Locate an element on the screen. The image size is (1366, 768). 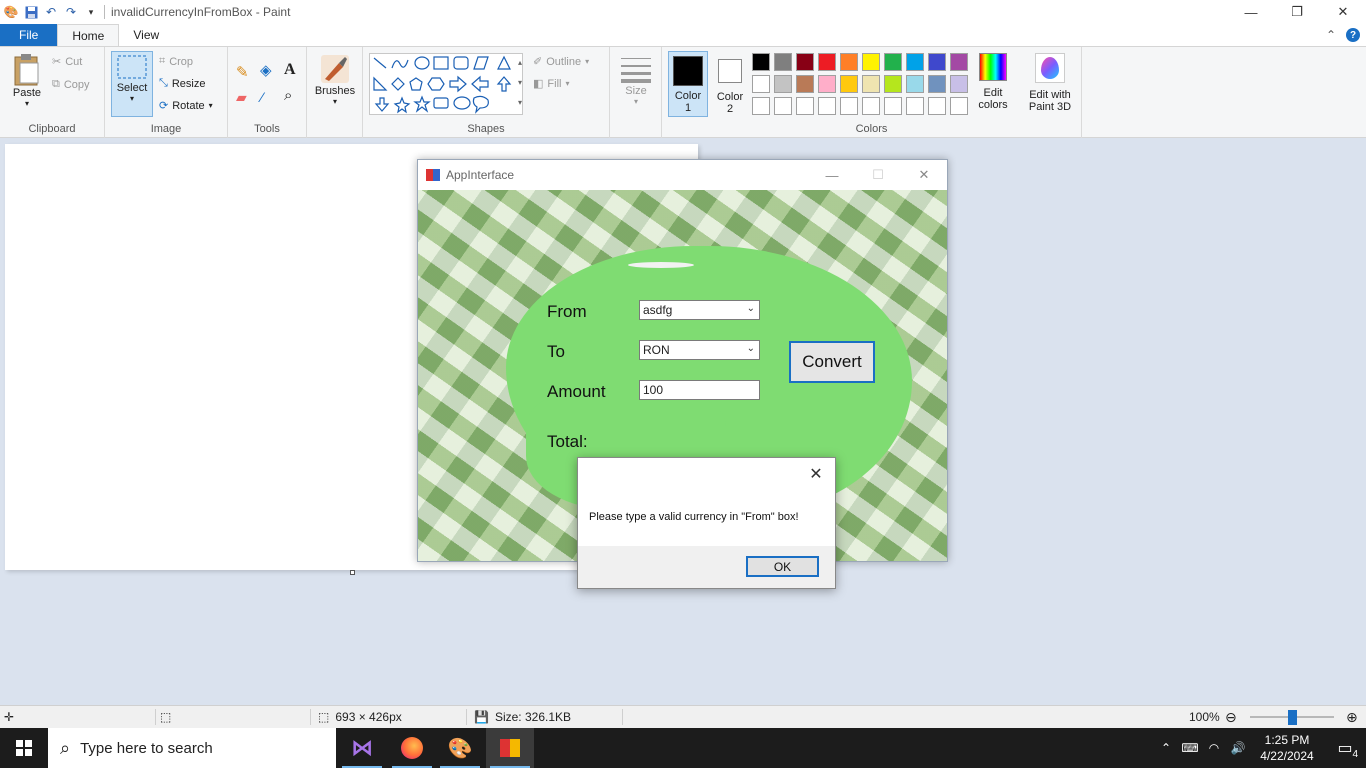
tab-file: File is located at coordinates (29, 35).